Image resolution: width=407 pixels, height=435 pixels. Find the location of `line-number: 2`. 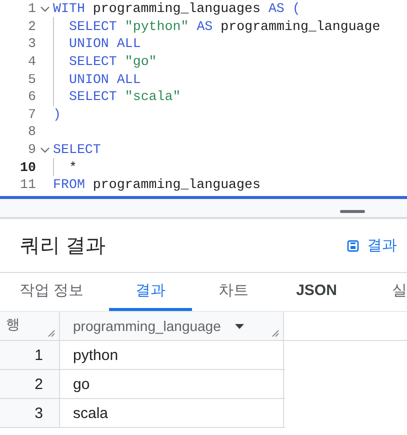

line-number: 2 is located at coordinates (31, 26).